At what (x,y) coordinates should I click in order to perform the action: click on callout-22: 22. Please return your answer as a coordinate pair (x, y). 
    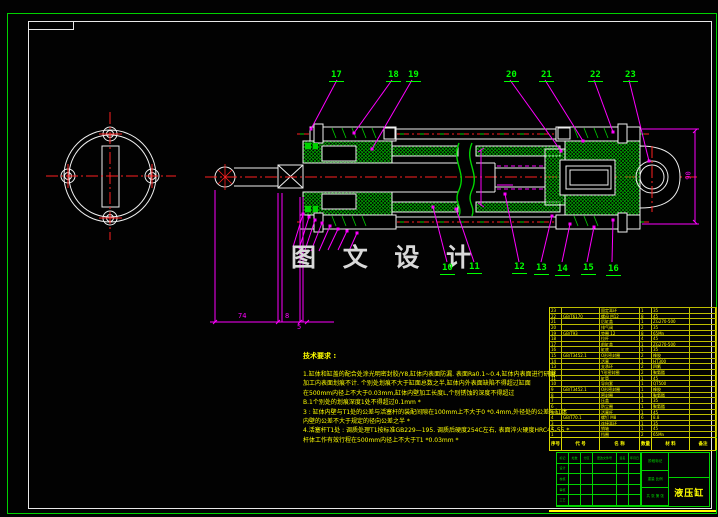
    Looking at the image, I should click on (595, 76).